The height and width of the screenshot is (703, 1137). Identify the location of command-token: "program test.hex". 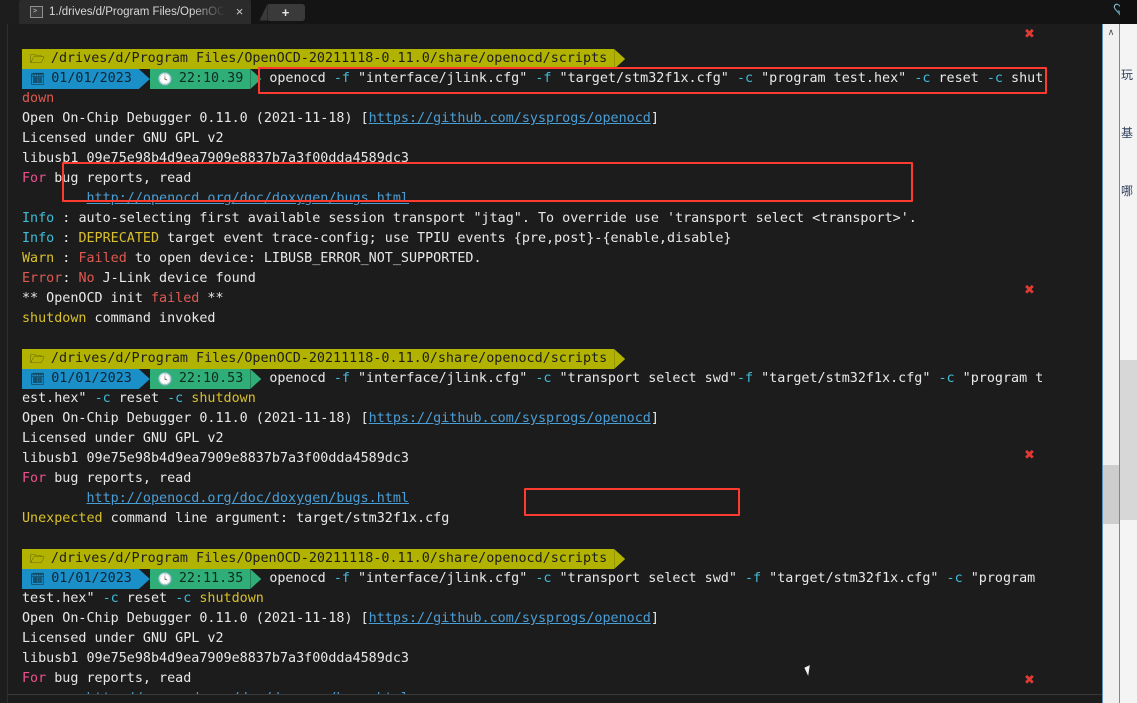
(834, 78).